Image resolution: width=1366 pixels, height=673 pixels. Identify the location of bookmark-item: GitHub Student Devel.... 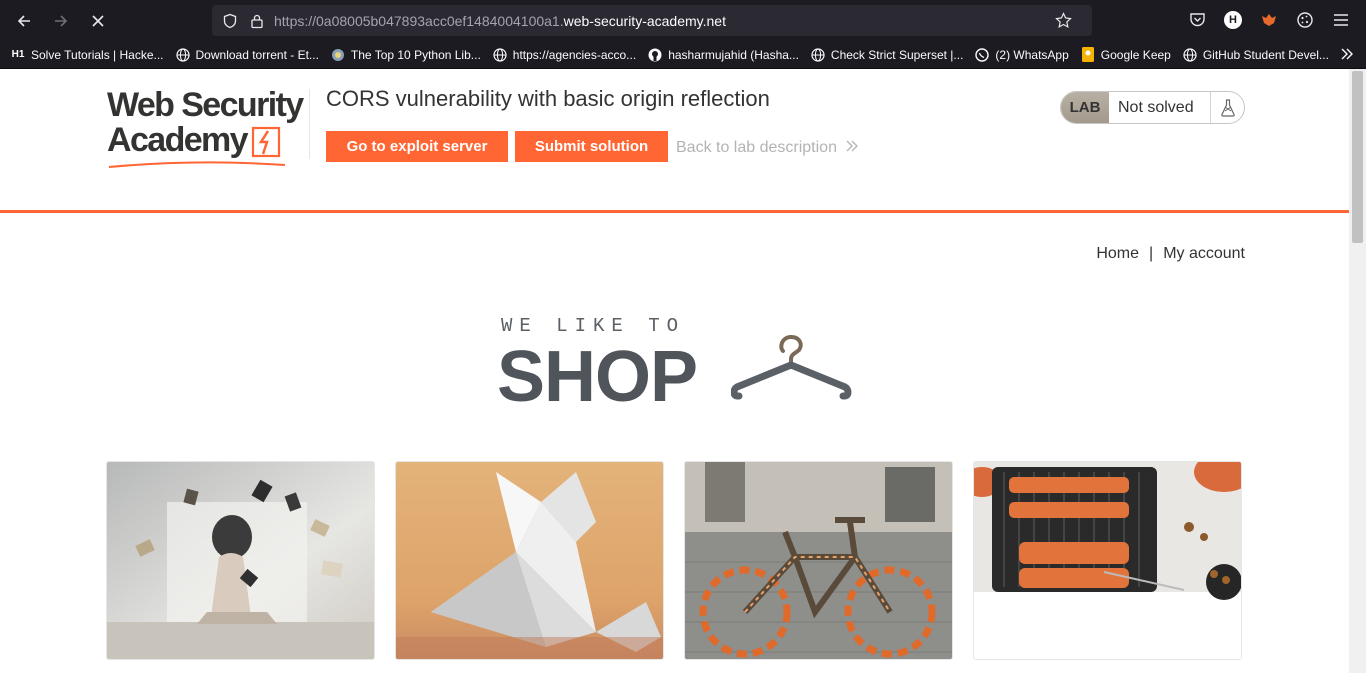
(1255, 55).